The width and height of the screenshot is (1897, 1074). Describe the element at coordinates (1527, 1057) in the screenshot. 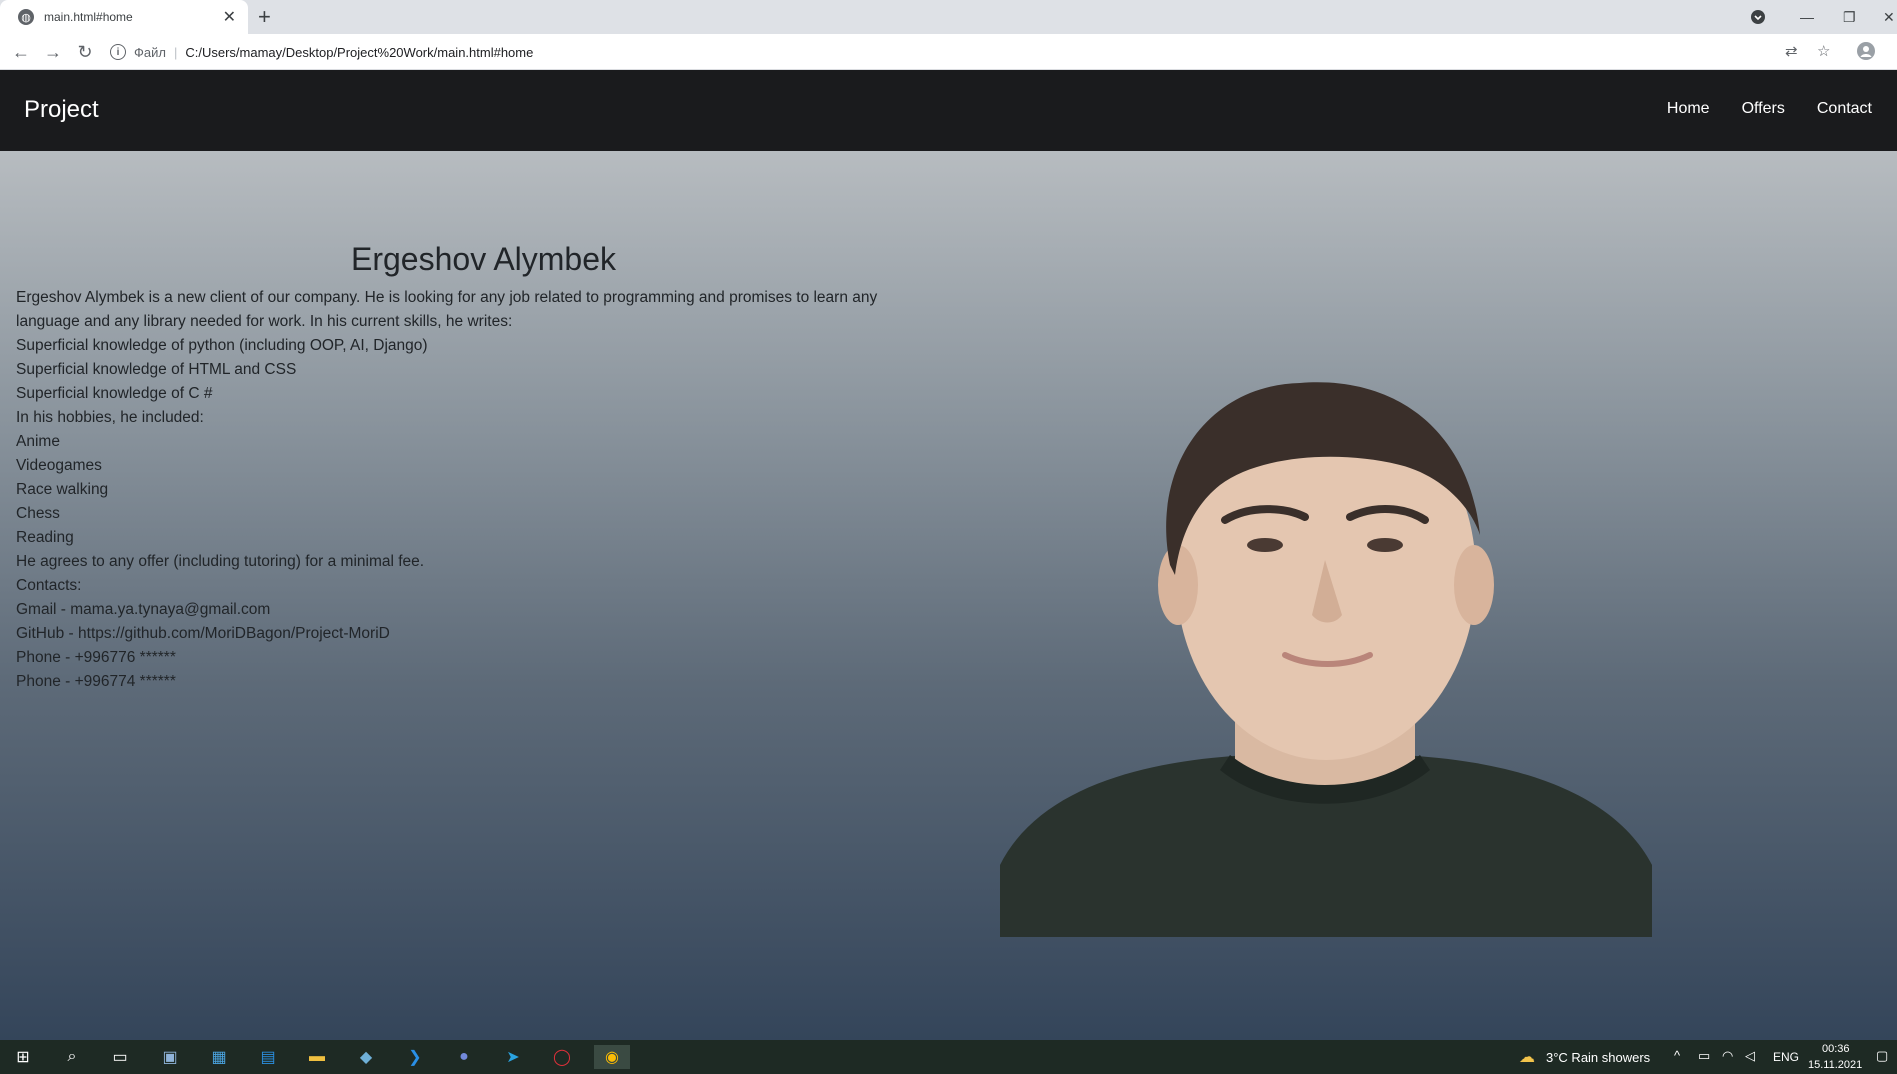

I see `weather-icon: ☁` at that location.